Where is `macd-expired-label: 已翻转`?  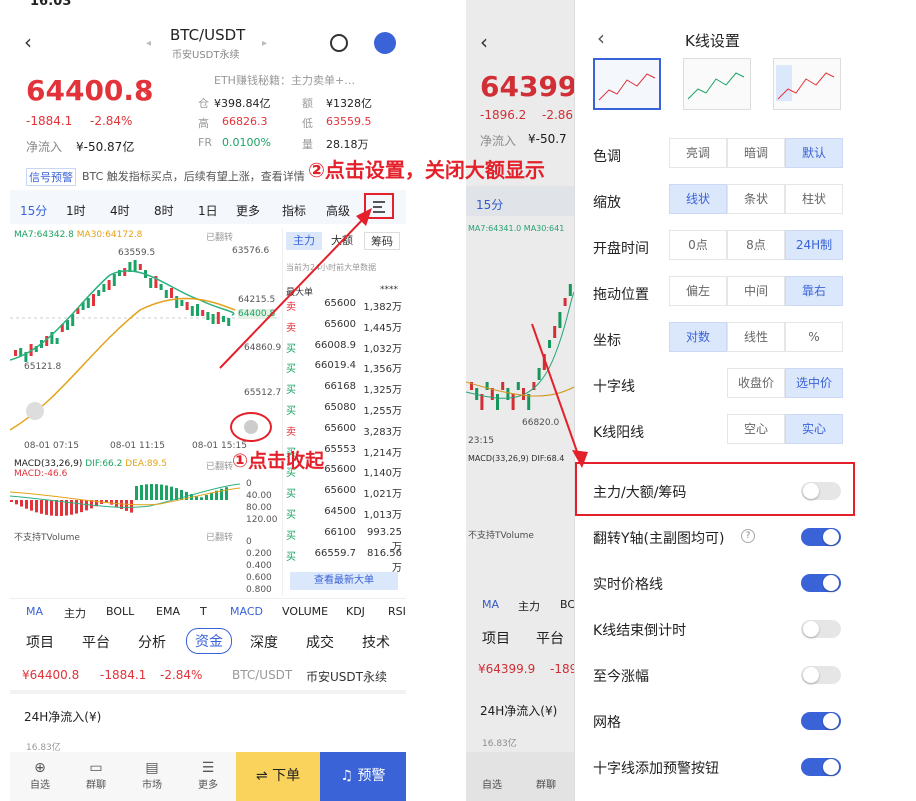
macd-expired-label: 已翻转 is located at coordinates (220, 467).